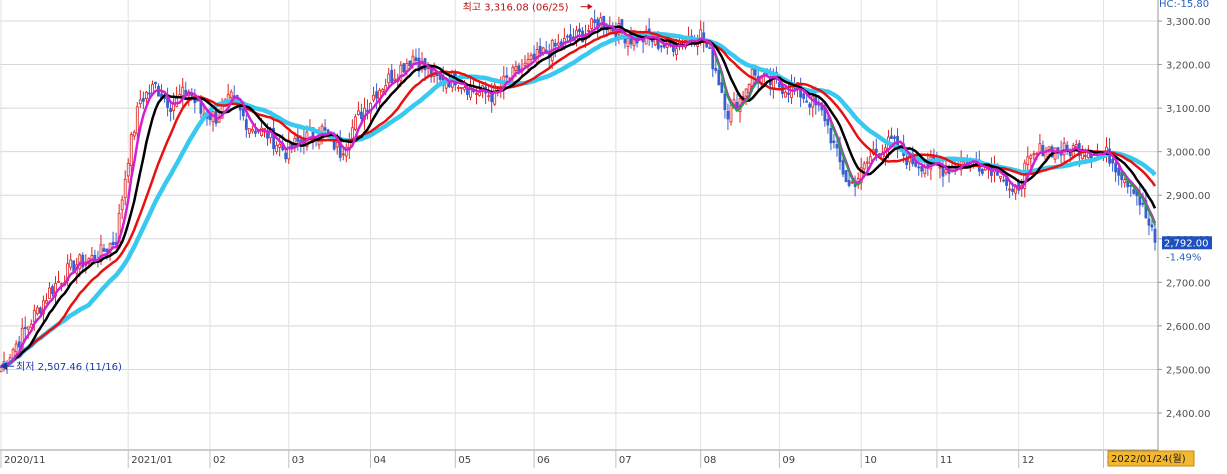 The height and width of the screenshot is (474, 1227). What do you see at coordinates (152, 460) in the screenshot?
I see `x-tick-label: 2021/01` at bounding box center [152, 460].